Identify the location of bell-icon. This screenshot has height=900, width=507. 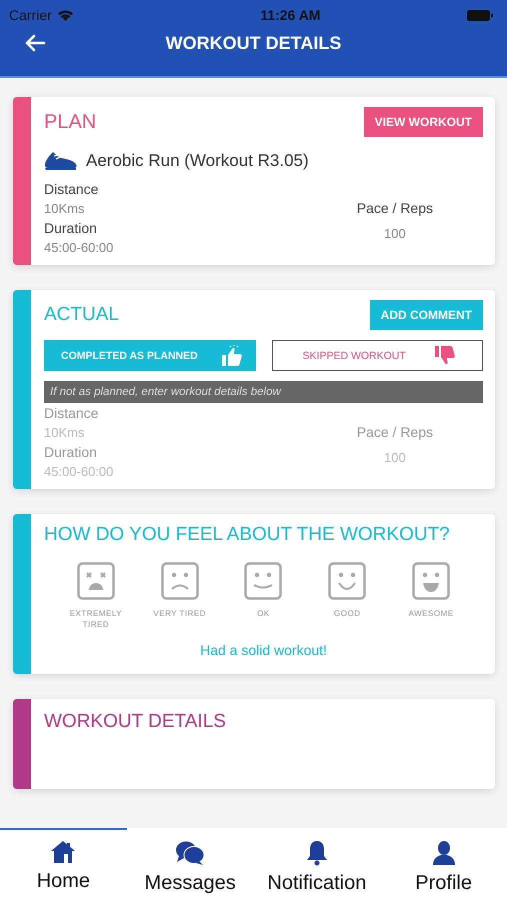
(316, 853).